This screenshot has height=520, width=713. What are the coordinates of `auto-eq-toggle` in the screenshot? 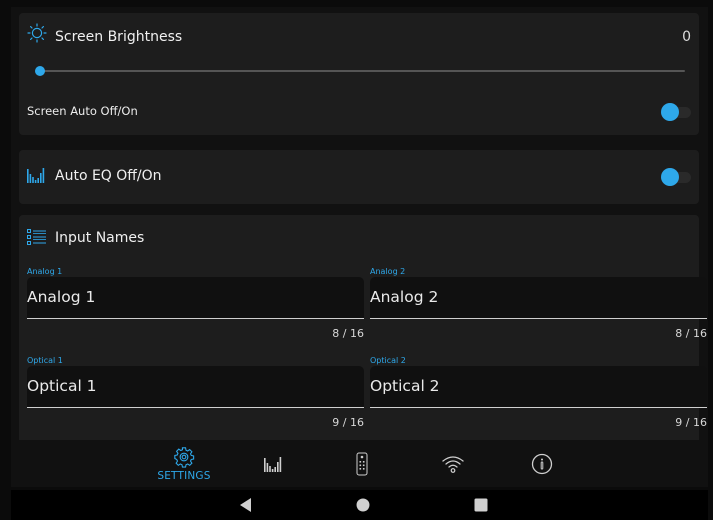 It's located at (676, 177).